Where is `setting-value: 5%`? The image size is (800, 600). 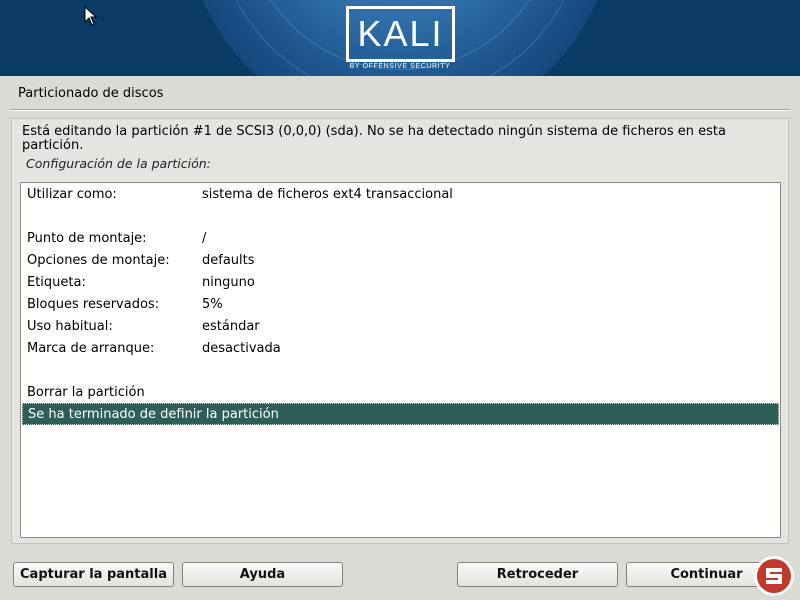 setting-value: 5% is located at coordinates (212, 304).